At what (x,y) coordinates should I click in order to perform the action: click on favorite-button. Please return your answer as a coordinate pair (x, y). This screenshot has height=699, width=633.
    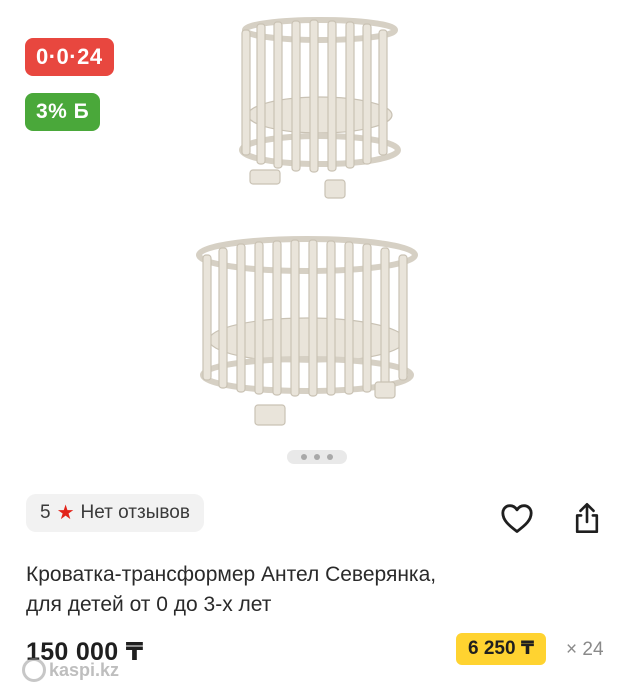
    Looking at the image, I should click on (517, 518).